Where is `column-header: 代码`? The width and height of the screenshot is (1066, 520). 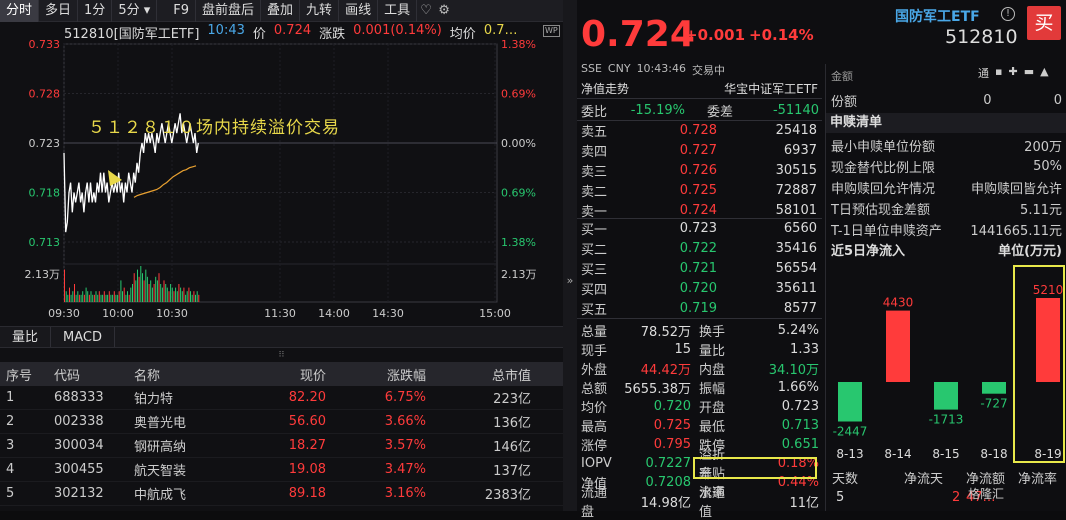
column-header: 代码 is located at coordinates (90, 374).